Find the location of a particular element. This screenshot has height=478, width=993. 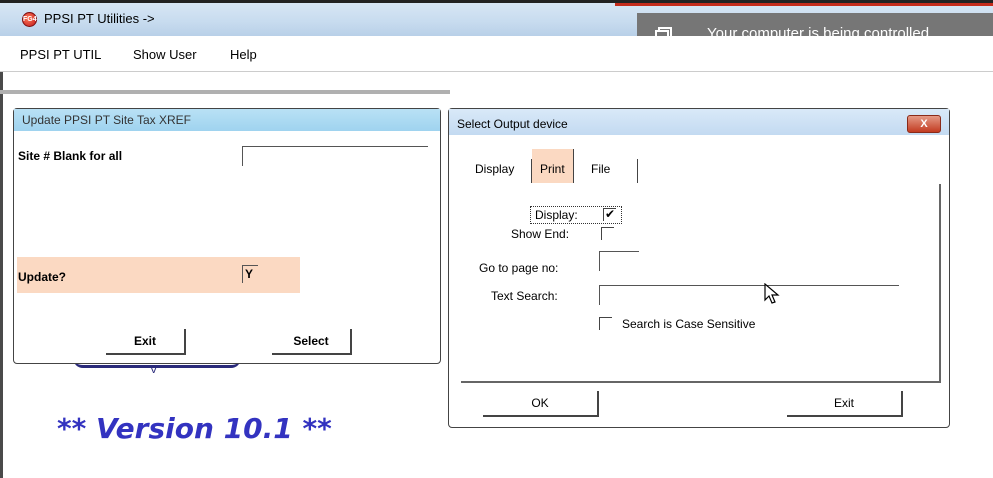

close-button: X is located at coordinates (924, 124).